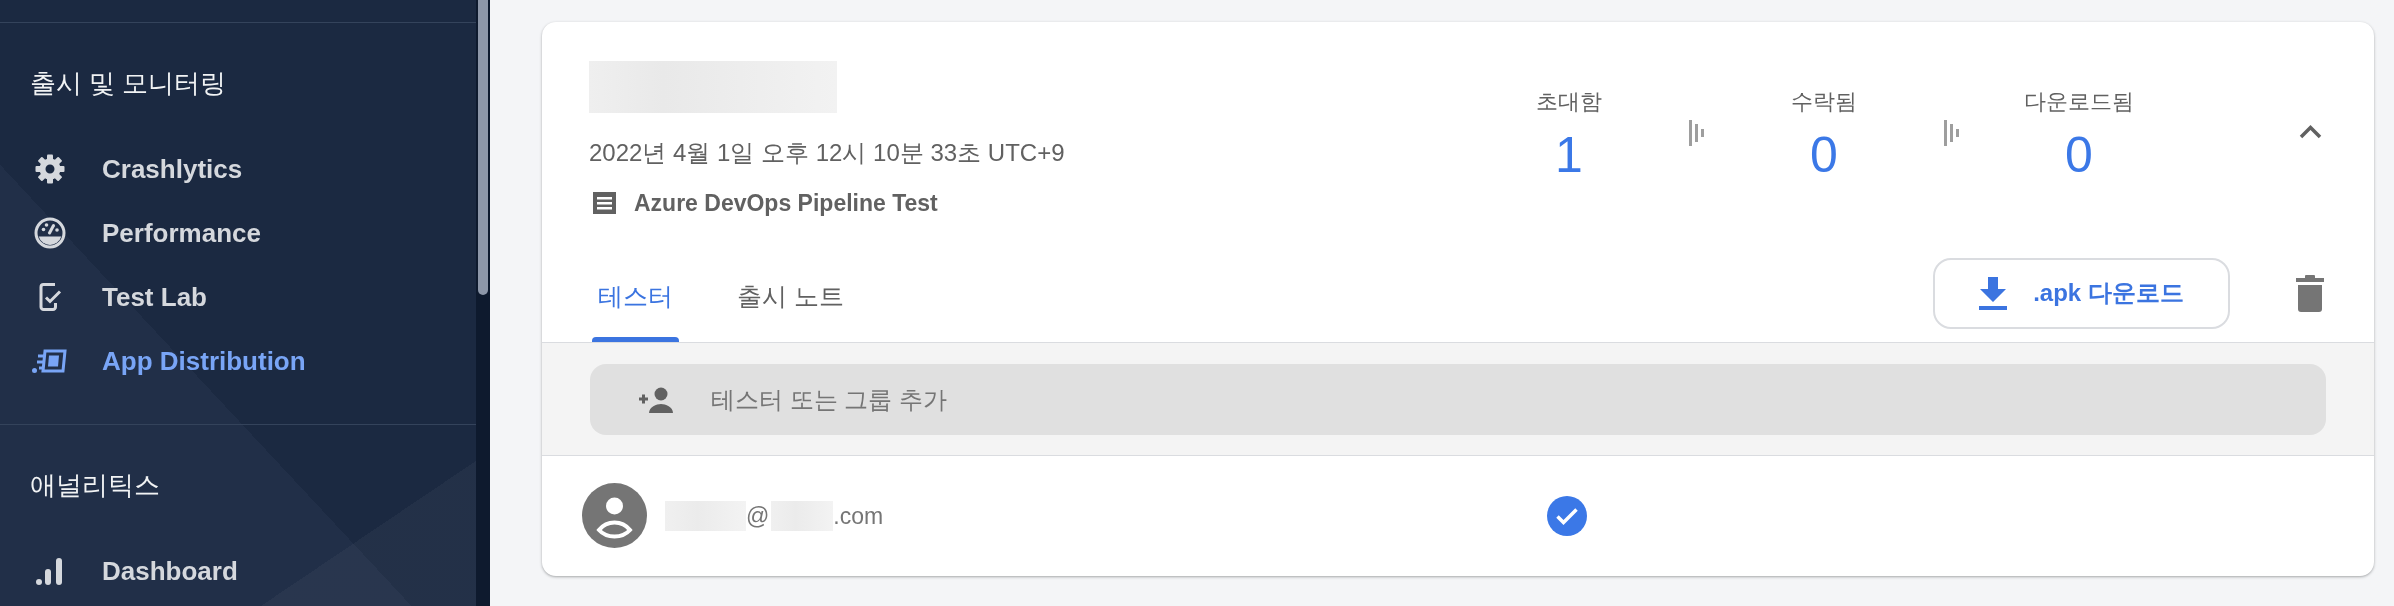 This screenshot has height=606, width=2394. Describe the element at coordinates (858, 516) in the screenshot. I see `email-text: .com` at that location.